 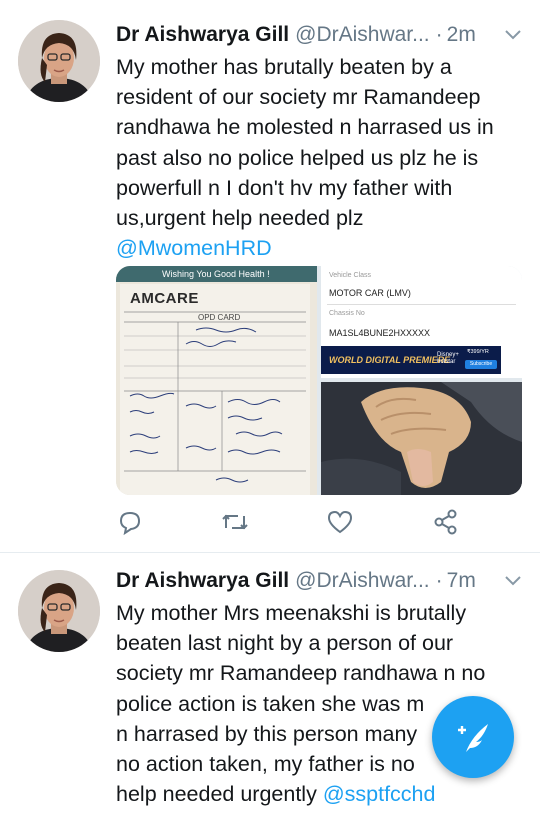 I want to click on reply-icon, so click(x=131, y=523).